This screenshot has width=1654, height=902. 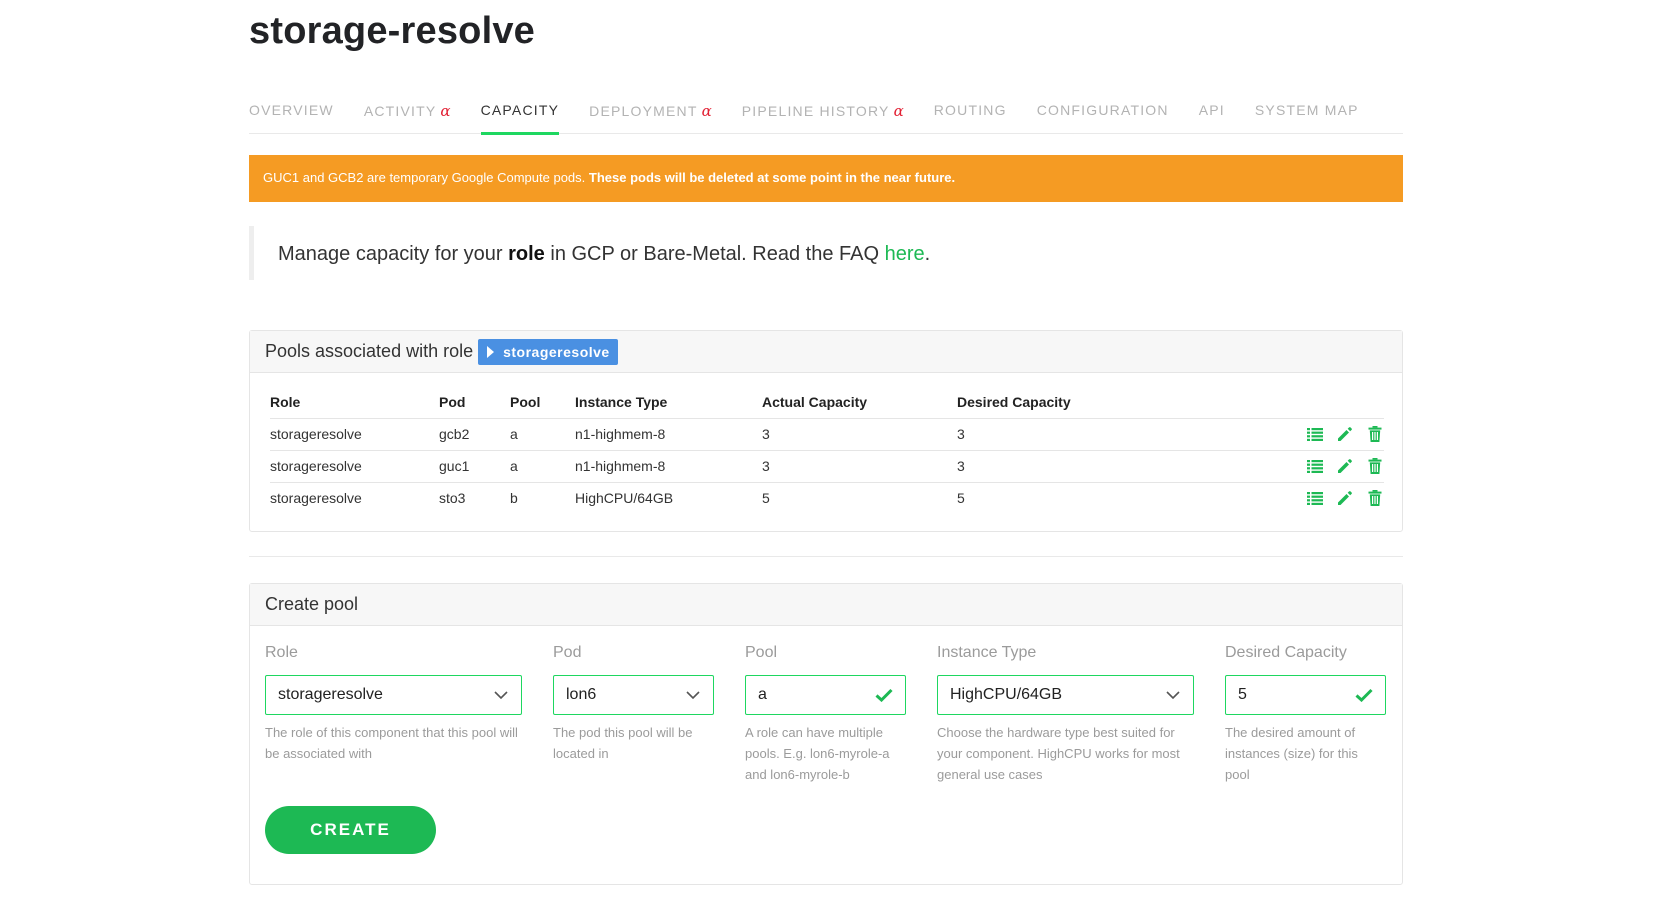 I want to click on tab-routing: ROUTING, so click(x=970, y=115).